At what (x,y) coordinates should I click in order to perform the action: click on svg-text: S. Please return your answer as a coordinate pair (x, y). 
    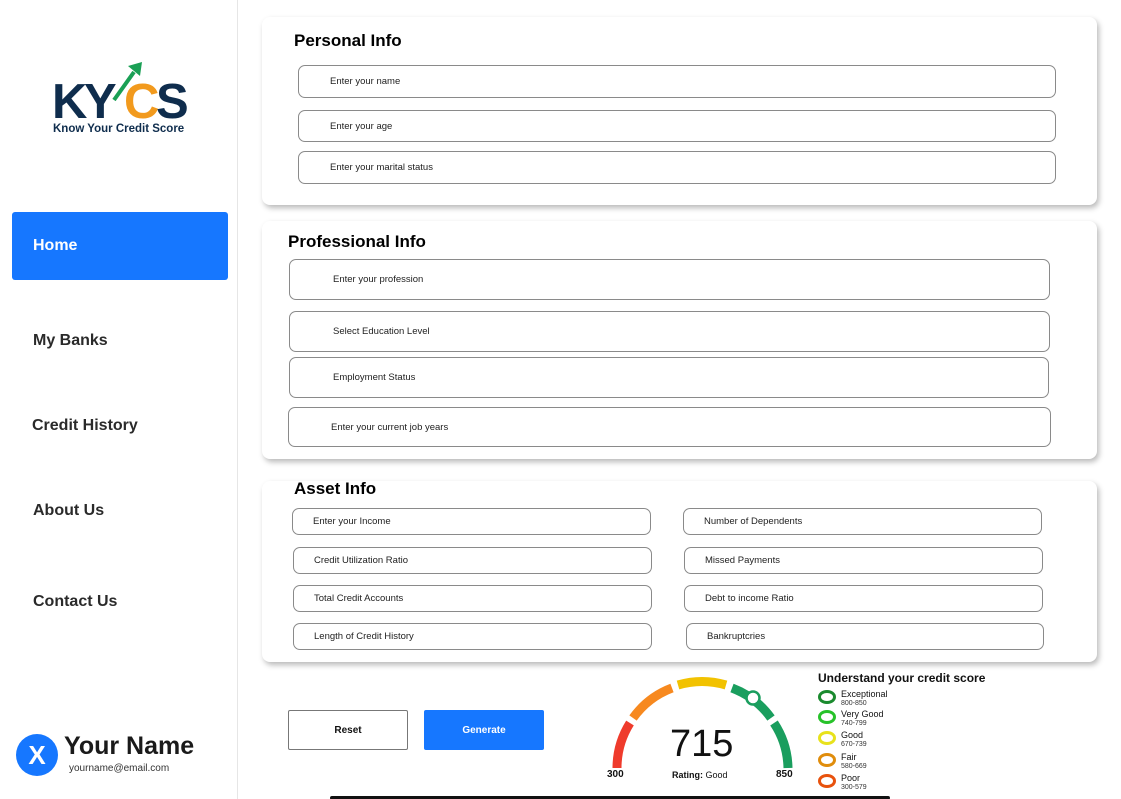
    Looking at the image, I should click on (172, 98).